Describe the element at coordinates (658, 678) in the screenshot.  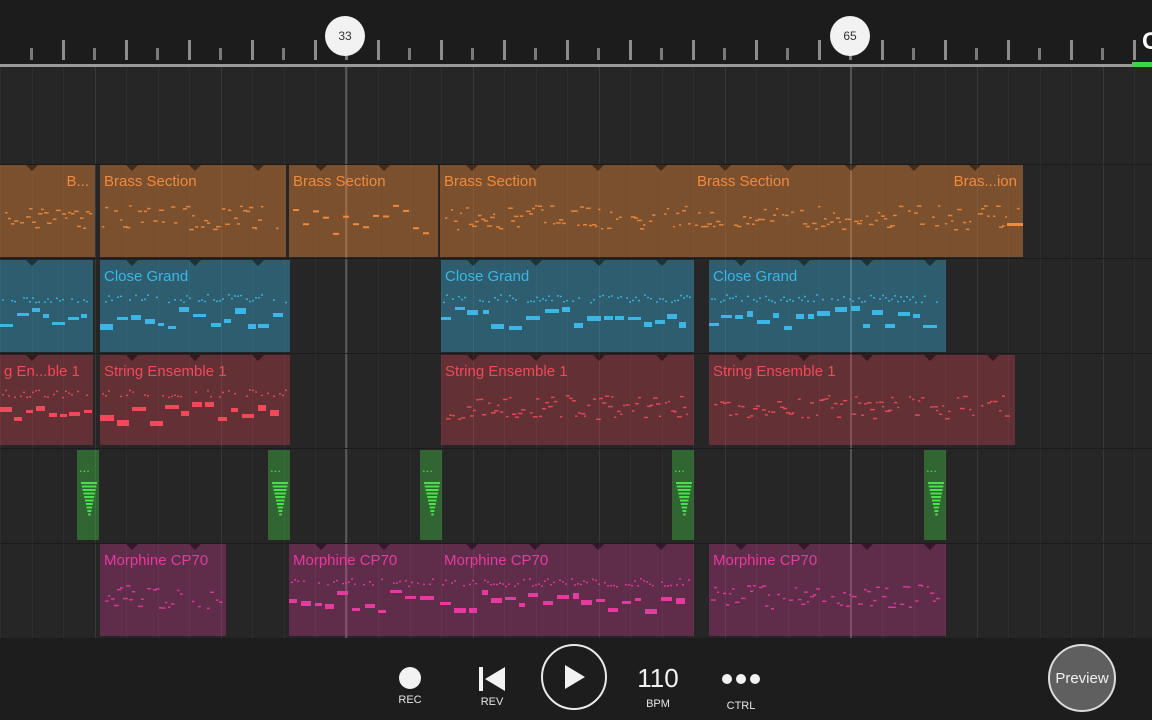
I see `tempo-value: 110` at that location.